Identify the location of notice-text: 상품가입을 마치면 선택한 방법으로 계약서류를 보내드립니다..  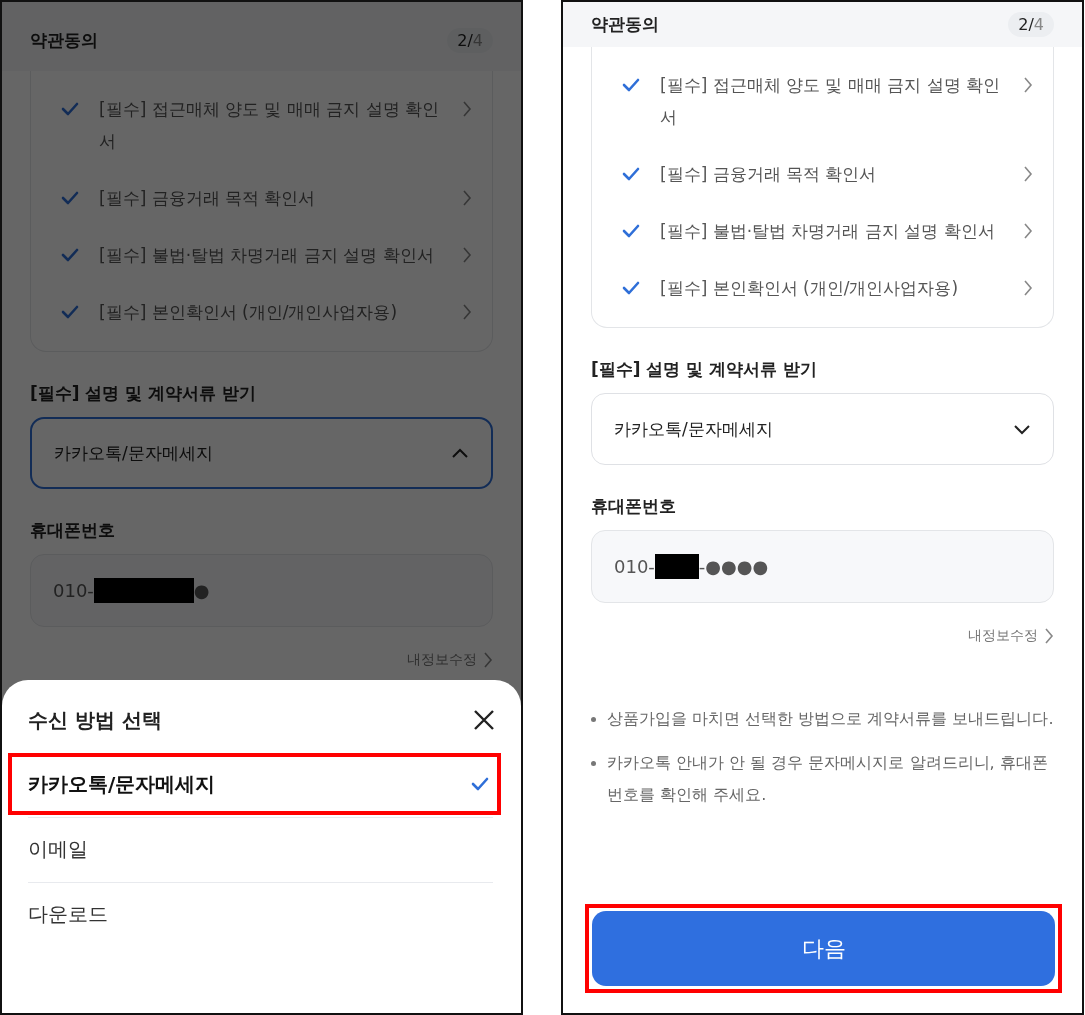
(822, 719).